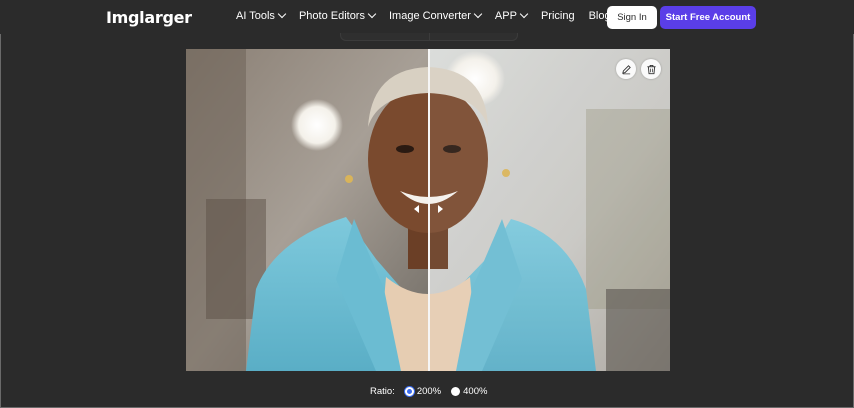 The image size is (854, 408). I want to click on edit-button, so click(626, 69).